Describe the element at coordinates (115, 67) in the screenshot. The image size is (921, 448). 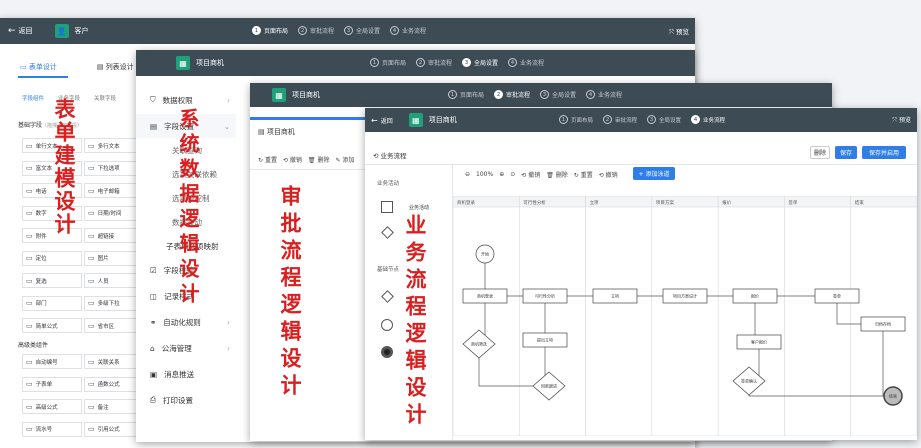
I see `tab-list-design: ▤ 列表设计` at that location.